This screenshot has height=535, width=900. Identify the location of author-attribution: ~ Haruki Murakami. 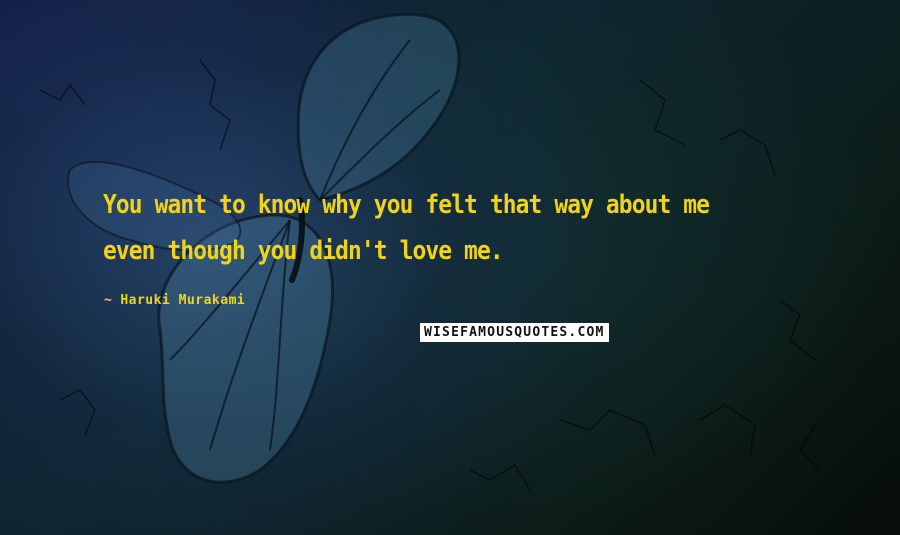
(174, 300).